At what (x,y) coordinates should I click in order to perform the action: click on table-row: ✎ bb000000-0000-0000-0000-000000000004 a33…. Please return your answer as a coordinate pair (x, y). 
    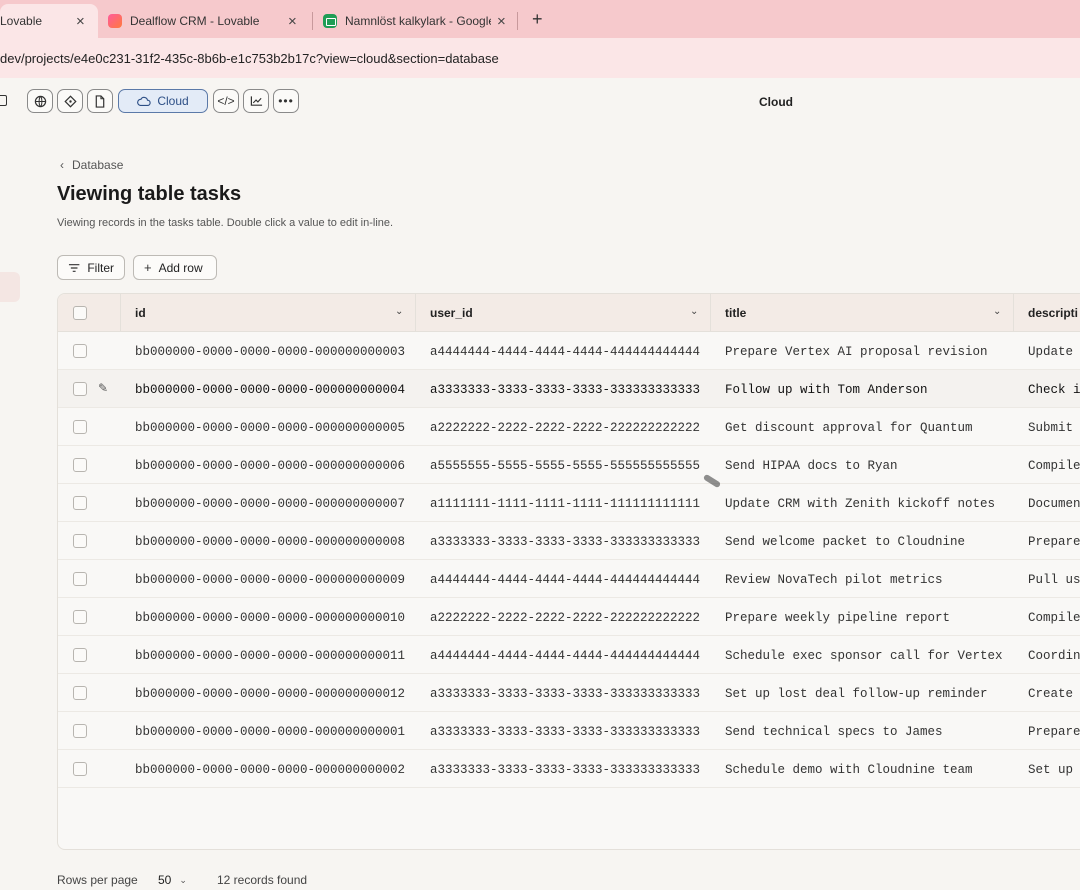
    Looking at the image, I should click on (569, 389).